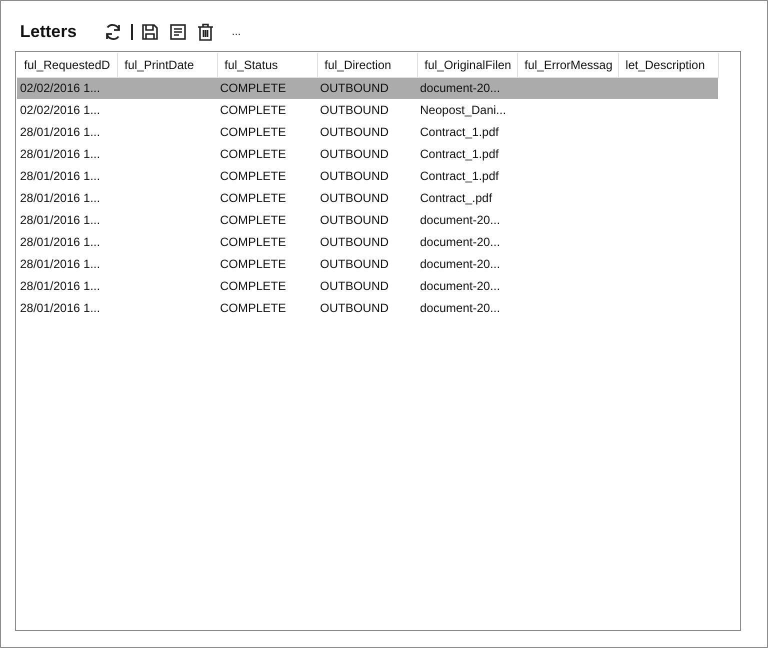 This screenshot has height=648, width=768. I want to click on page-title: Letters, so click(48, 32).